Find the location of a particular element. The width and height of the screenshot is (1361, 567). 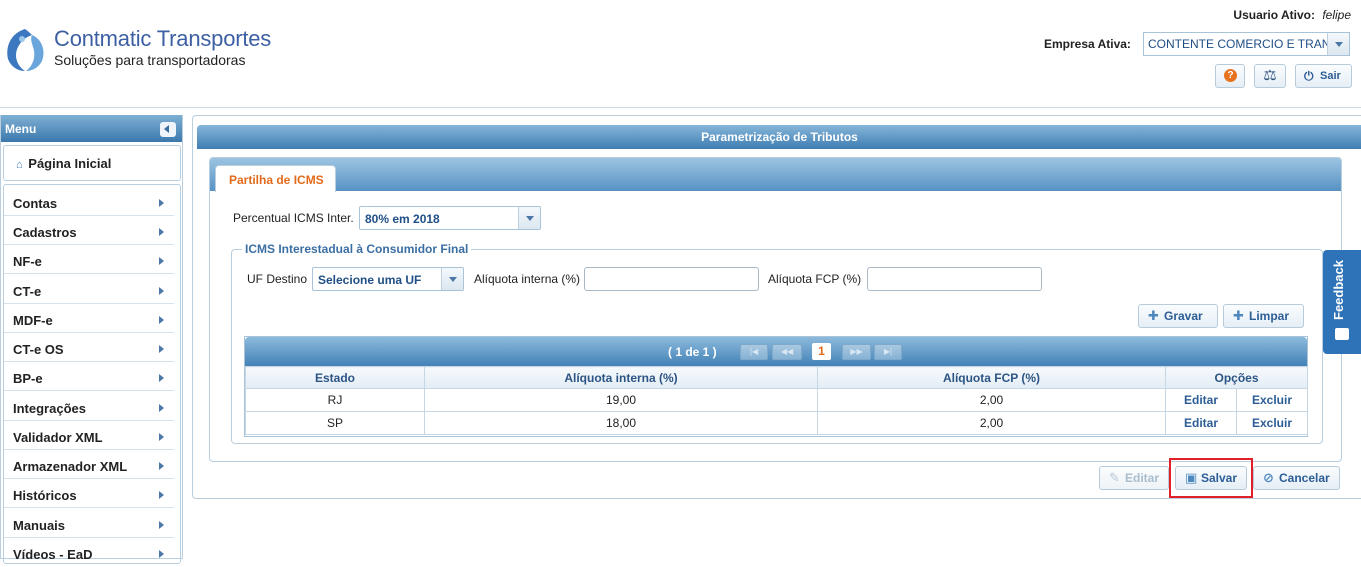

active-user-name: felipe is located at coordinates (1336, 15).